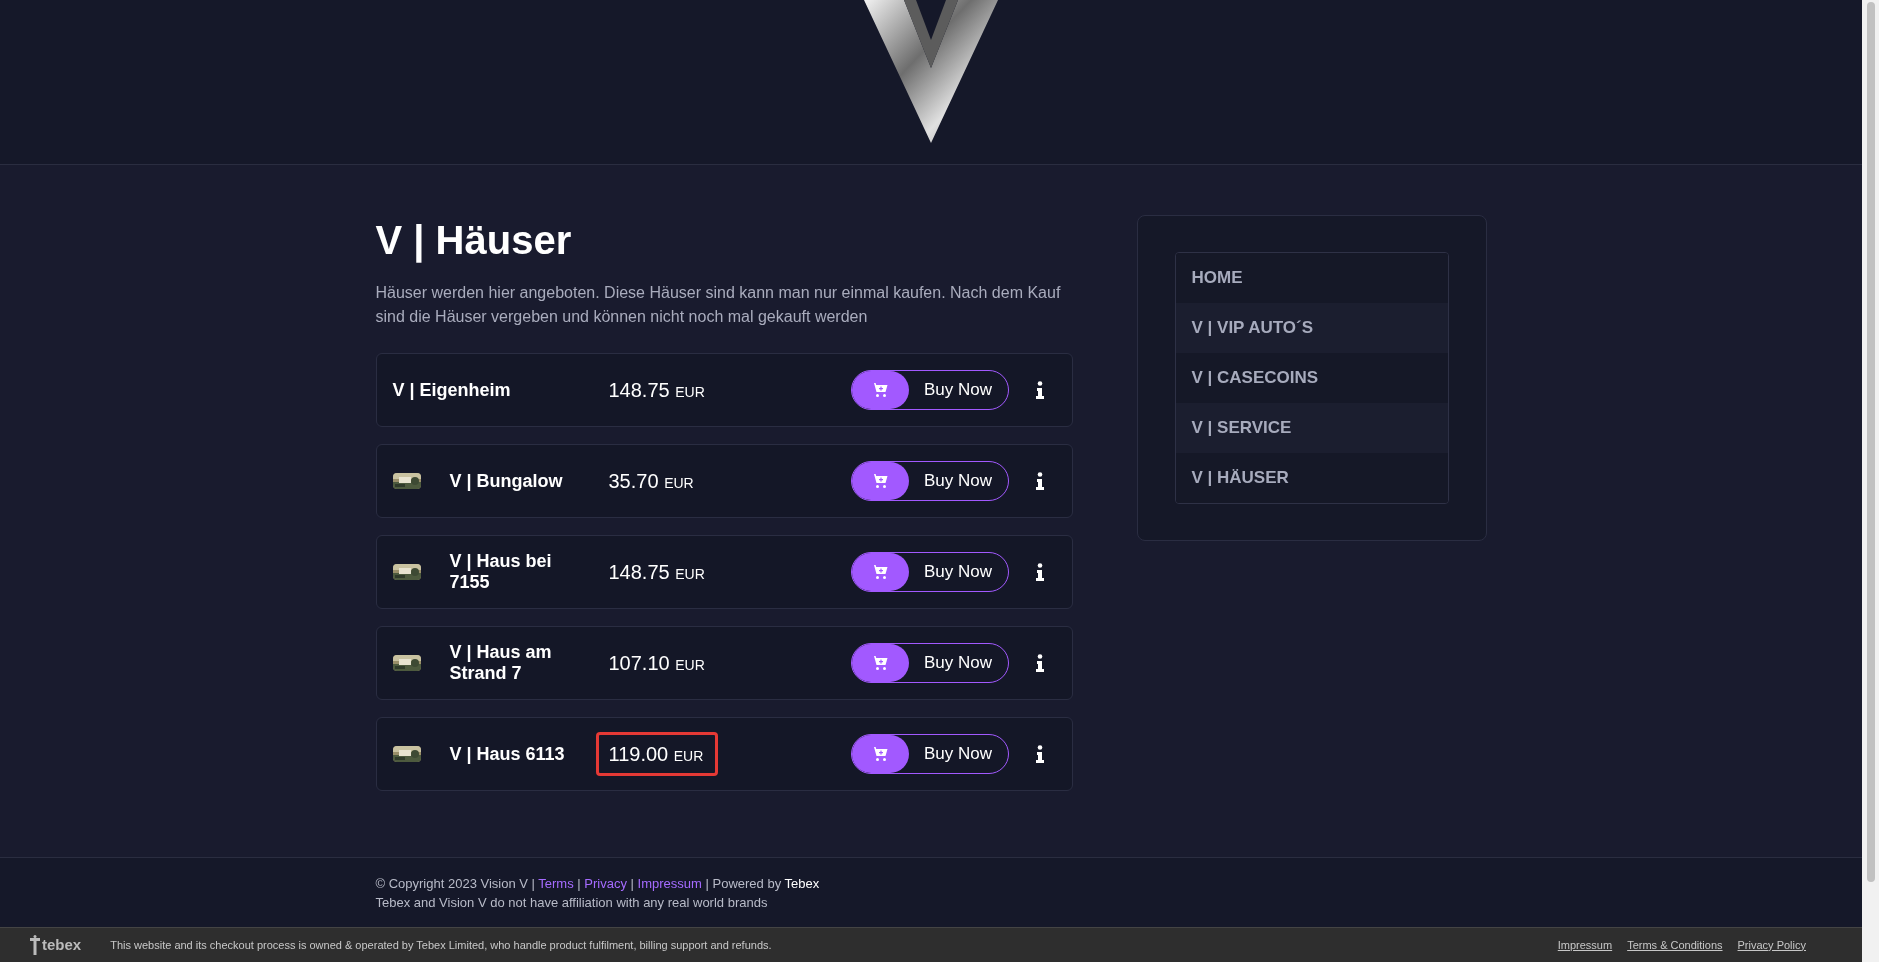 Image resolution: width=1879 pixels, height=962 pixels. I want to click on product-name: V | Haus 6113, so click(507, 754).